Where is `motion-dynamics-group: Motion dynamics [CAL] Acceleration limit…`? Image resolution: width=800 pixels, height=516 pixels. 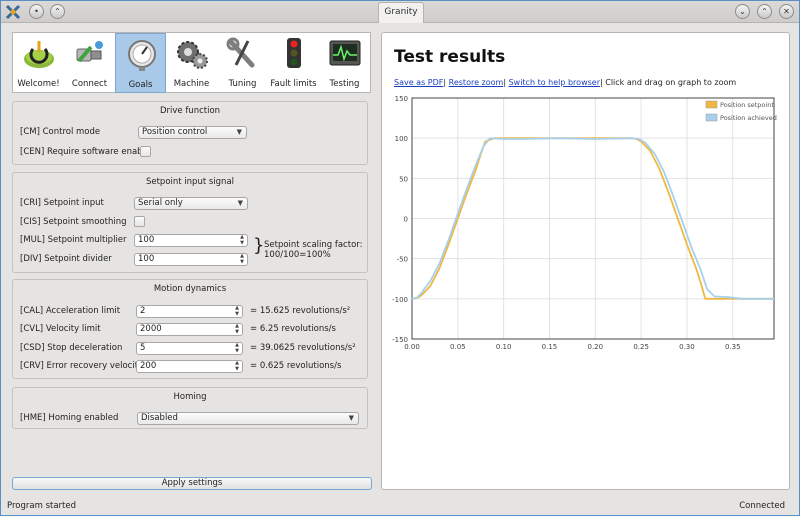 motion-dynamics-group: Motion dynamics [CAL] Acceleration limit… is located at coordinates (190, 329).